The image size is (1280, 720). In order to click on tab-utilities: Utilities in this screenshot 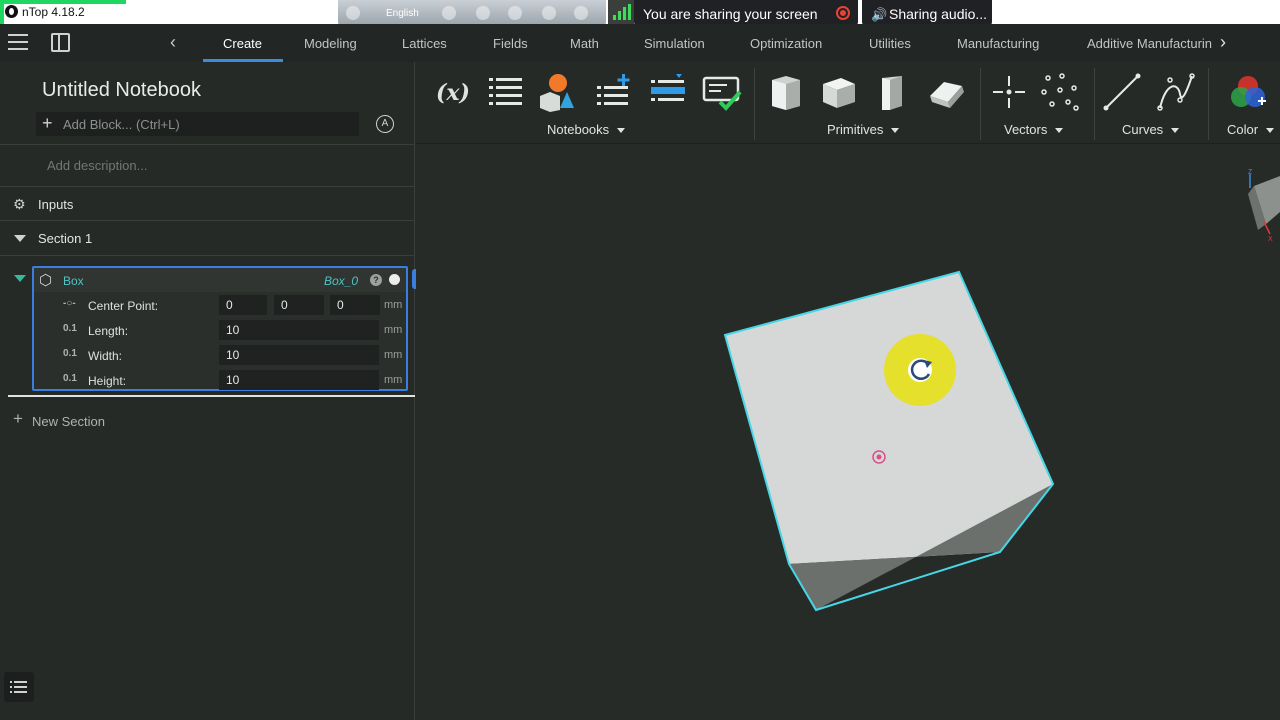, I will do `click(890, 43)`.